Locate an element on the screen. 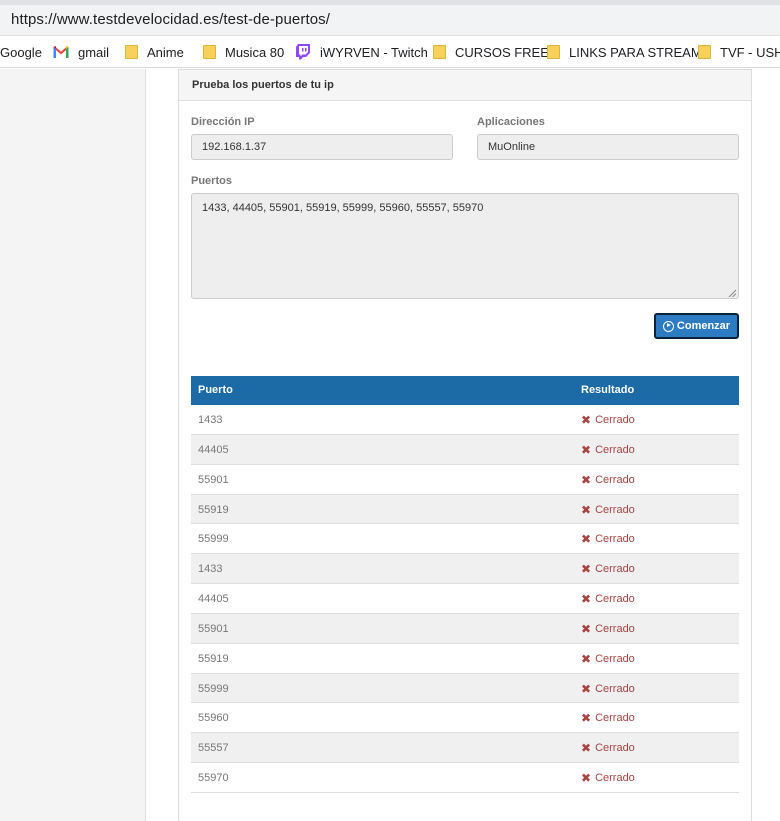  apps-value: MuOnline is located at coordinates (512, 147).